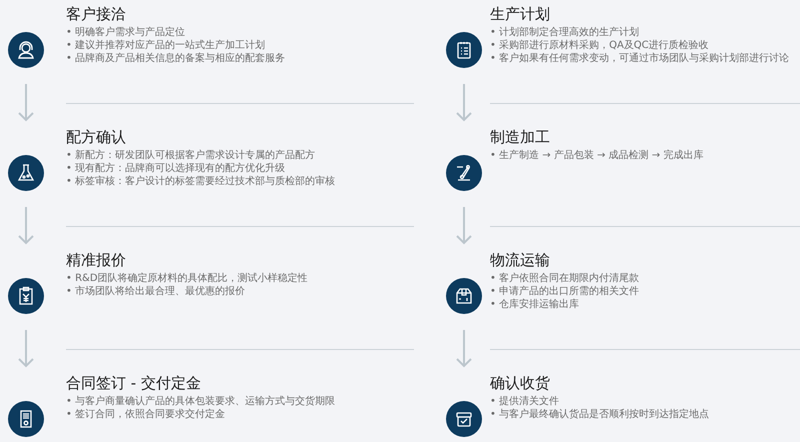 Image resolution: width=800 pixels, height=442 pixels. I want to click on headset-person-icon, so click(26, 50).